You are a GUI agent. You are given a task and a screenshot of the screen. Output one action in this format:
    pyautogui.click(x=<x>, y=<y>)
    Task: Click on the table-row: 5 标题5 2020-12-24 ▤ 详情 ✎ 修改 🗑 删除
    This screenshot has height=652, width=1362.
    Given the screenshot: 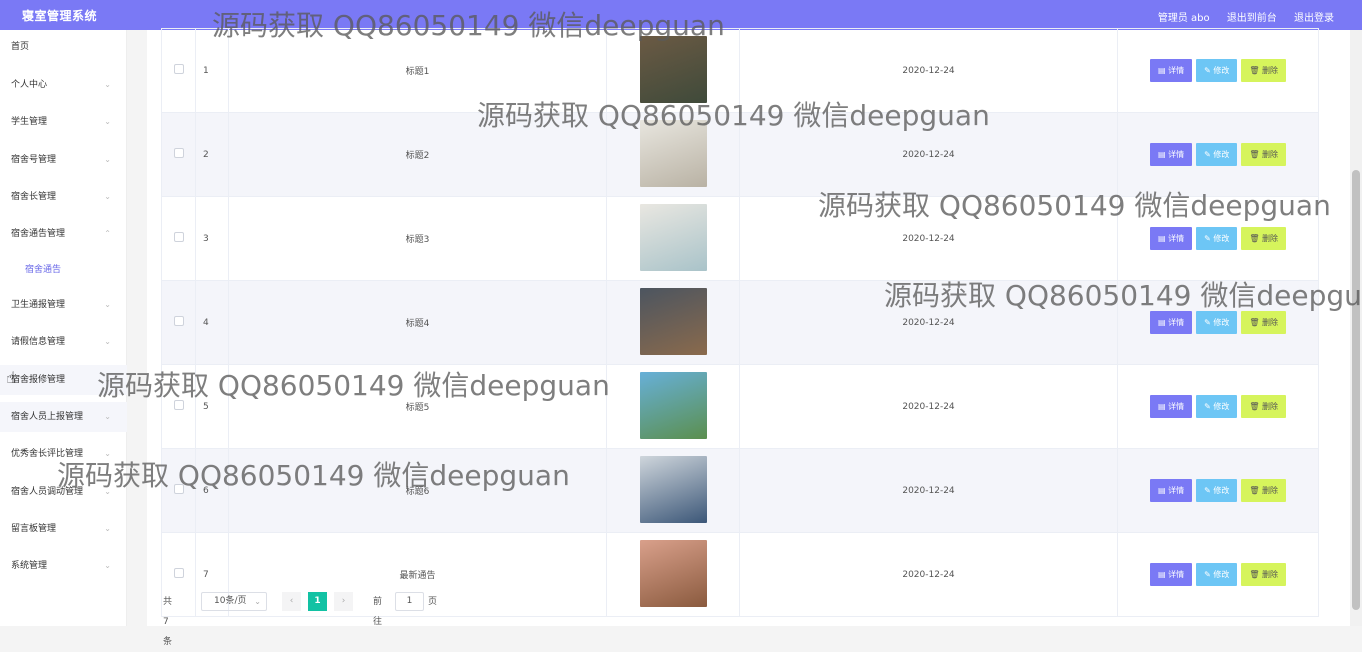 What is the action you would take?
    pyautogui.click(x=740, y=406)
    